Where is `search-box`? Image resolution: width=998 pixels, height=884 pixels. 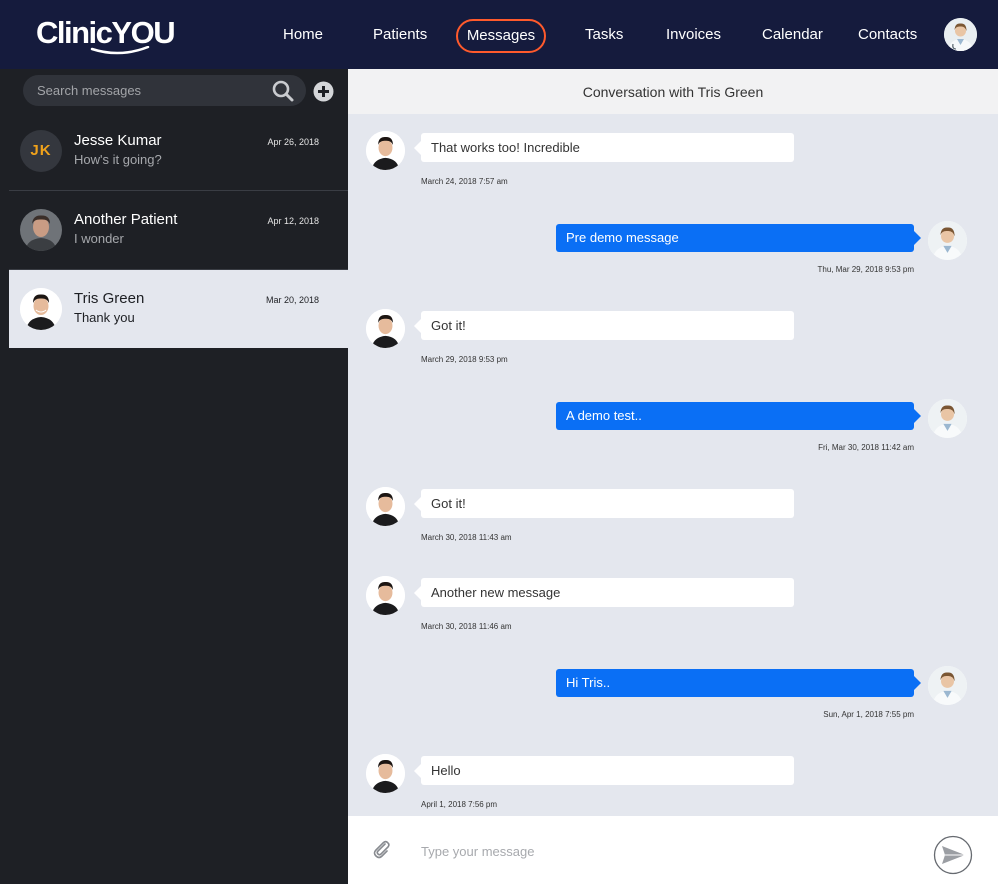 search-box is located at coordinates (164, 90).